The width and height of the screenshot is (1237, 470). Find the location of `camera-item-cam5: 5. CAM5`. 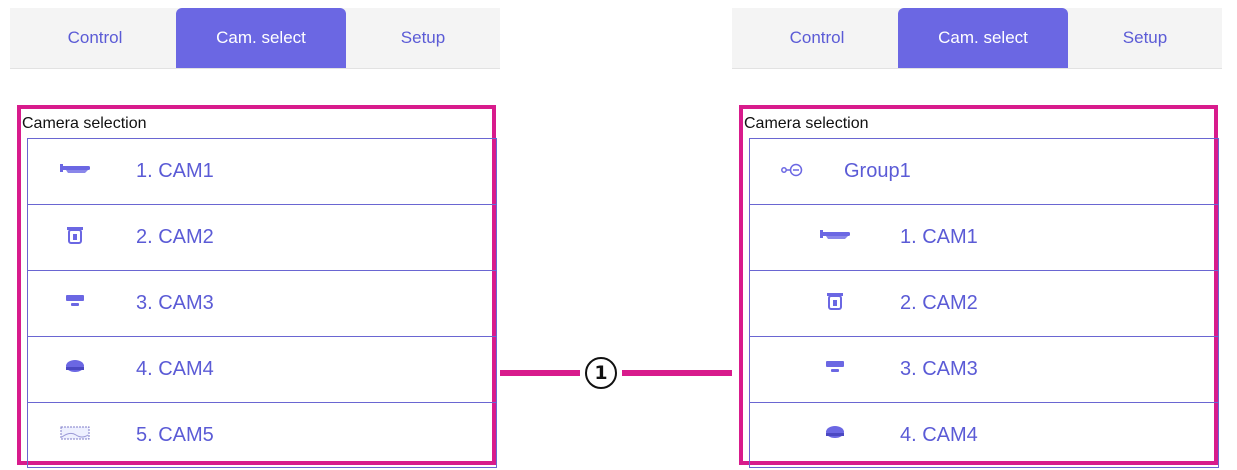

camera-item-cam5: 5. CAM5 is located at coordinates (262, 435).